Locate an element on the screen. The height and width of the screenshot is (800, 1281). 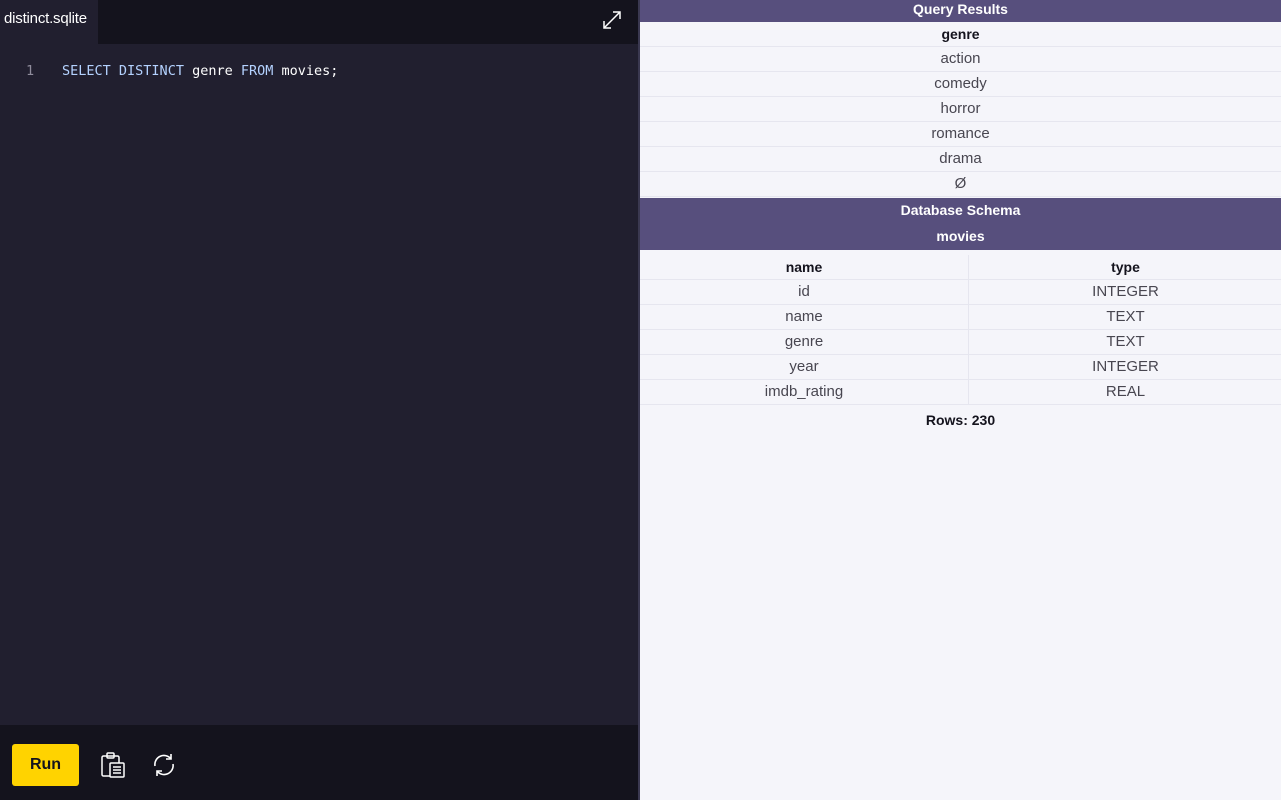
result-cell: horror is located at coordinates (960, 108).